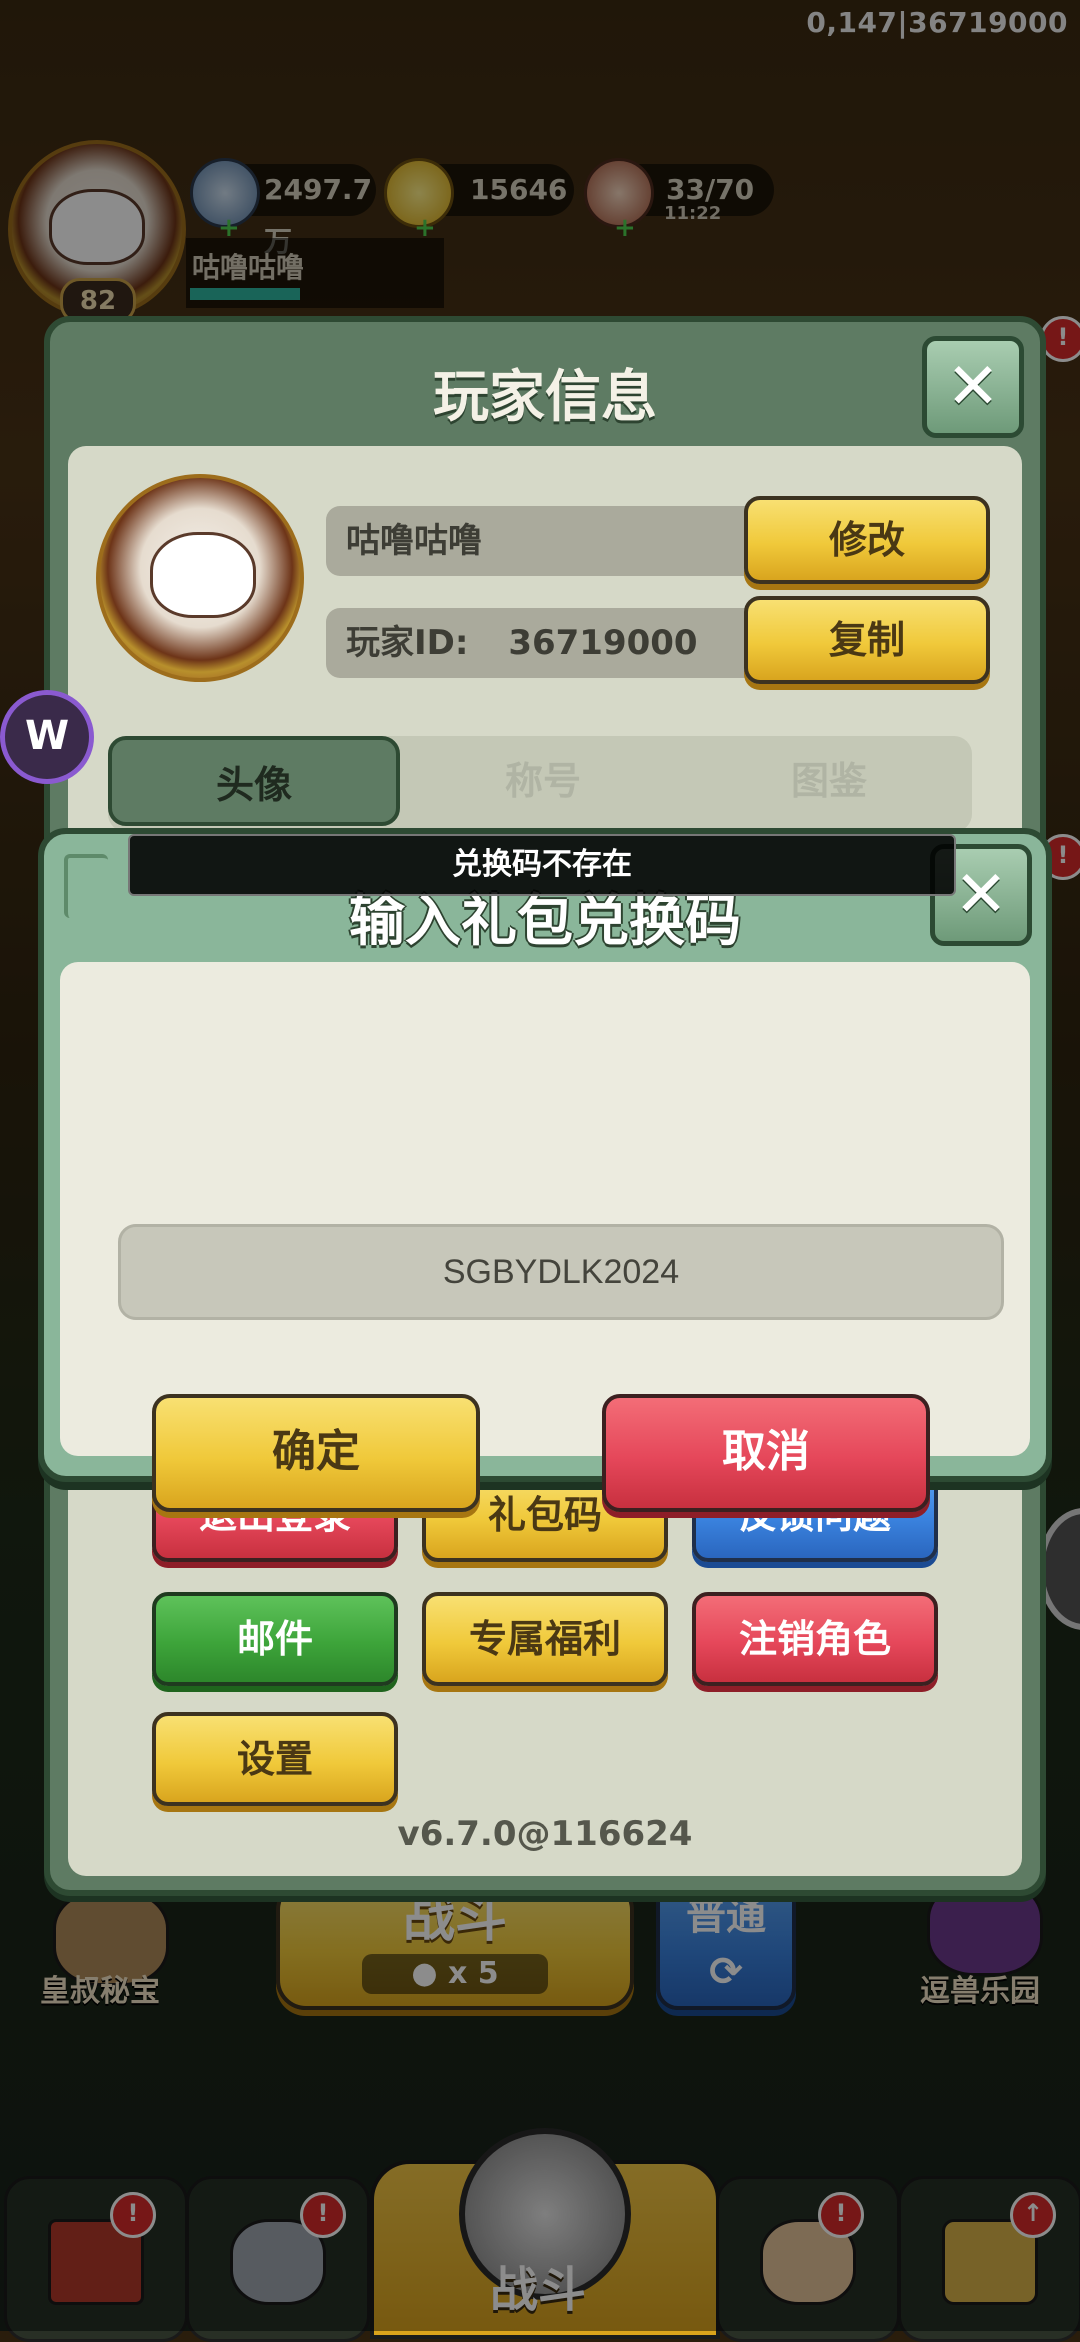 The image size is (1080, 2342). What do you see at coordinates (316, 1453) in the screenshot?
I see `confirm-button: 确定` at bounding box center [316, 1453].